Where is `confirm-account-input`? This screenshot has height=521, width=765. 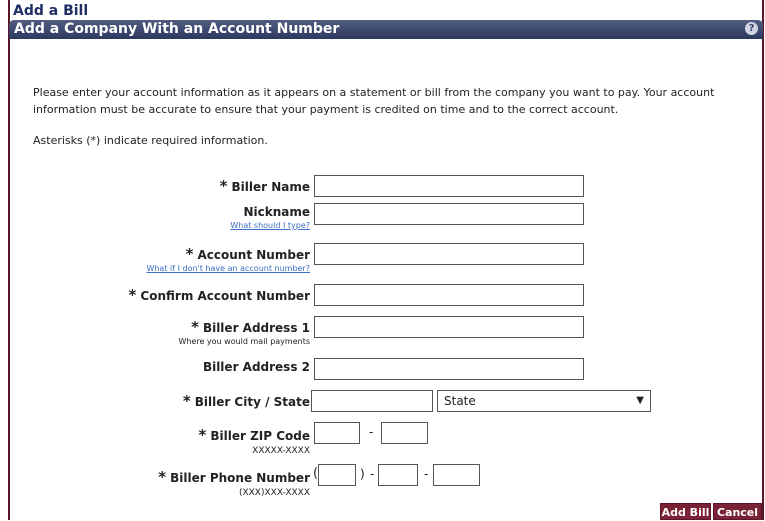
confirm-account-input is located at coordinates (449, 295).